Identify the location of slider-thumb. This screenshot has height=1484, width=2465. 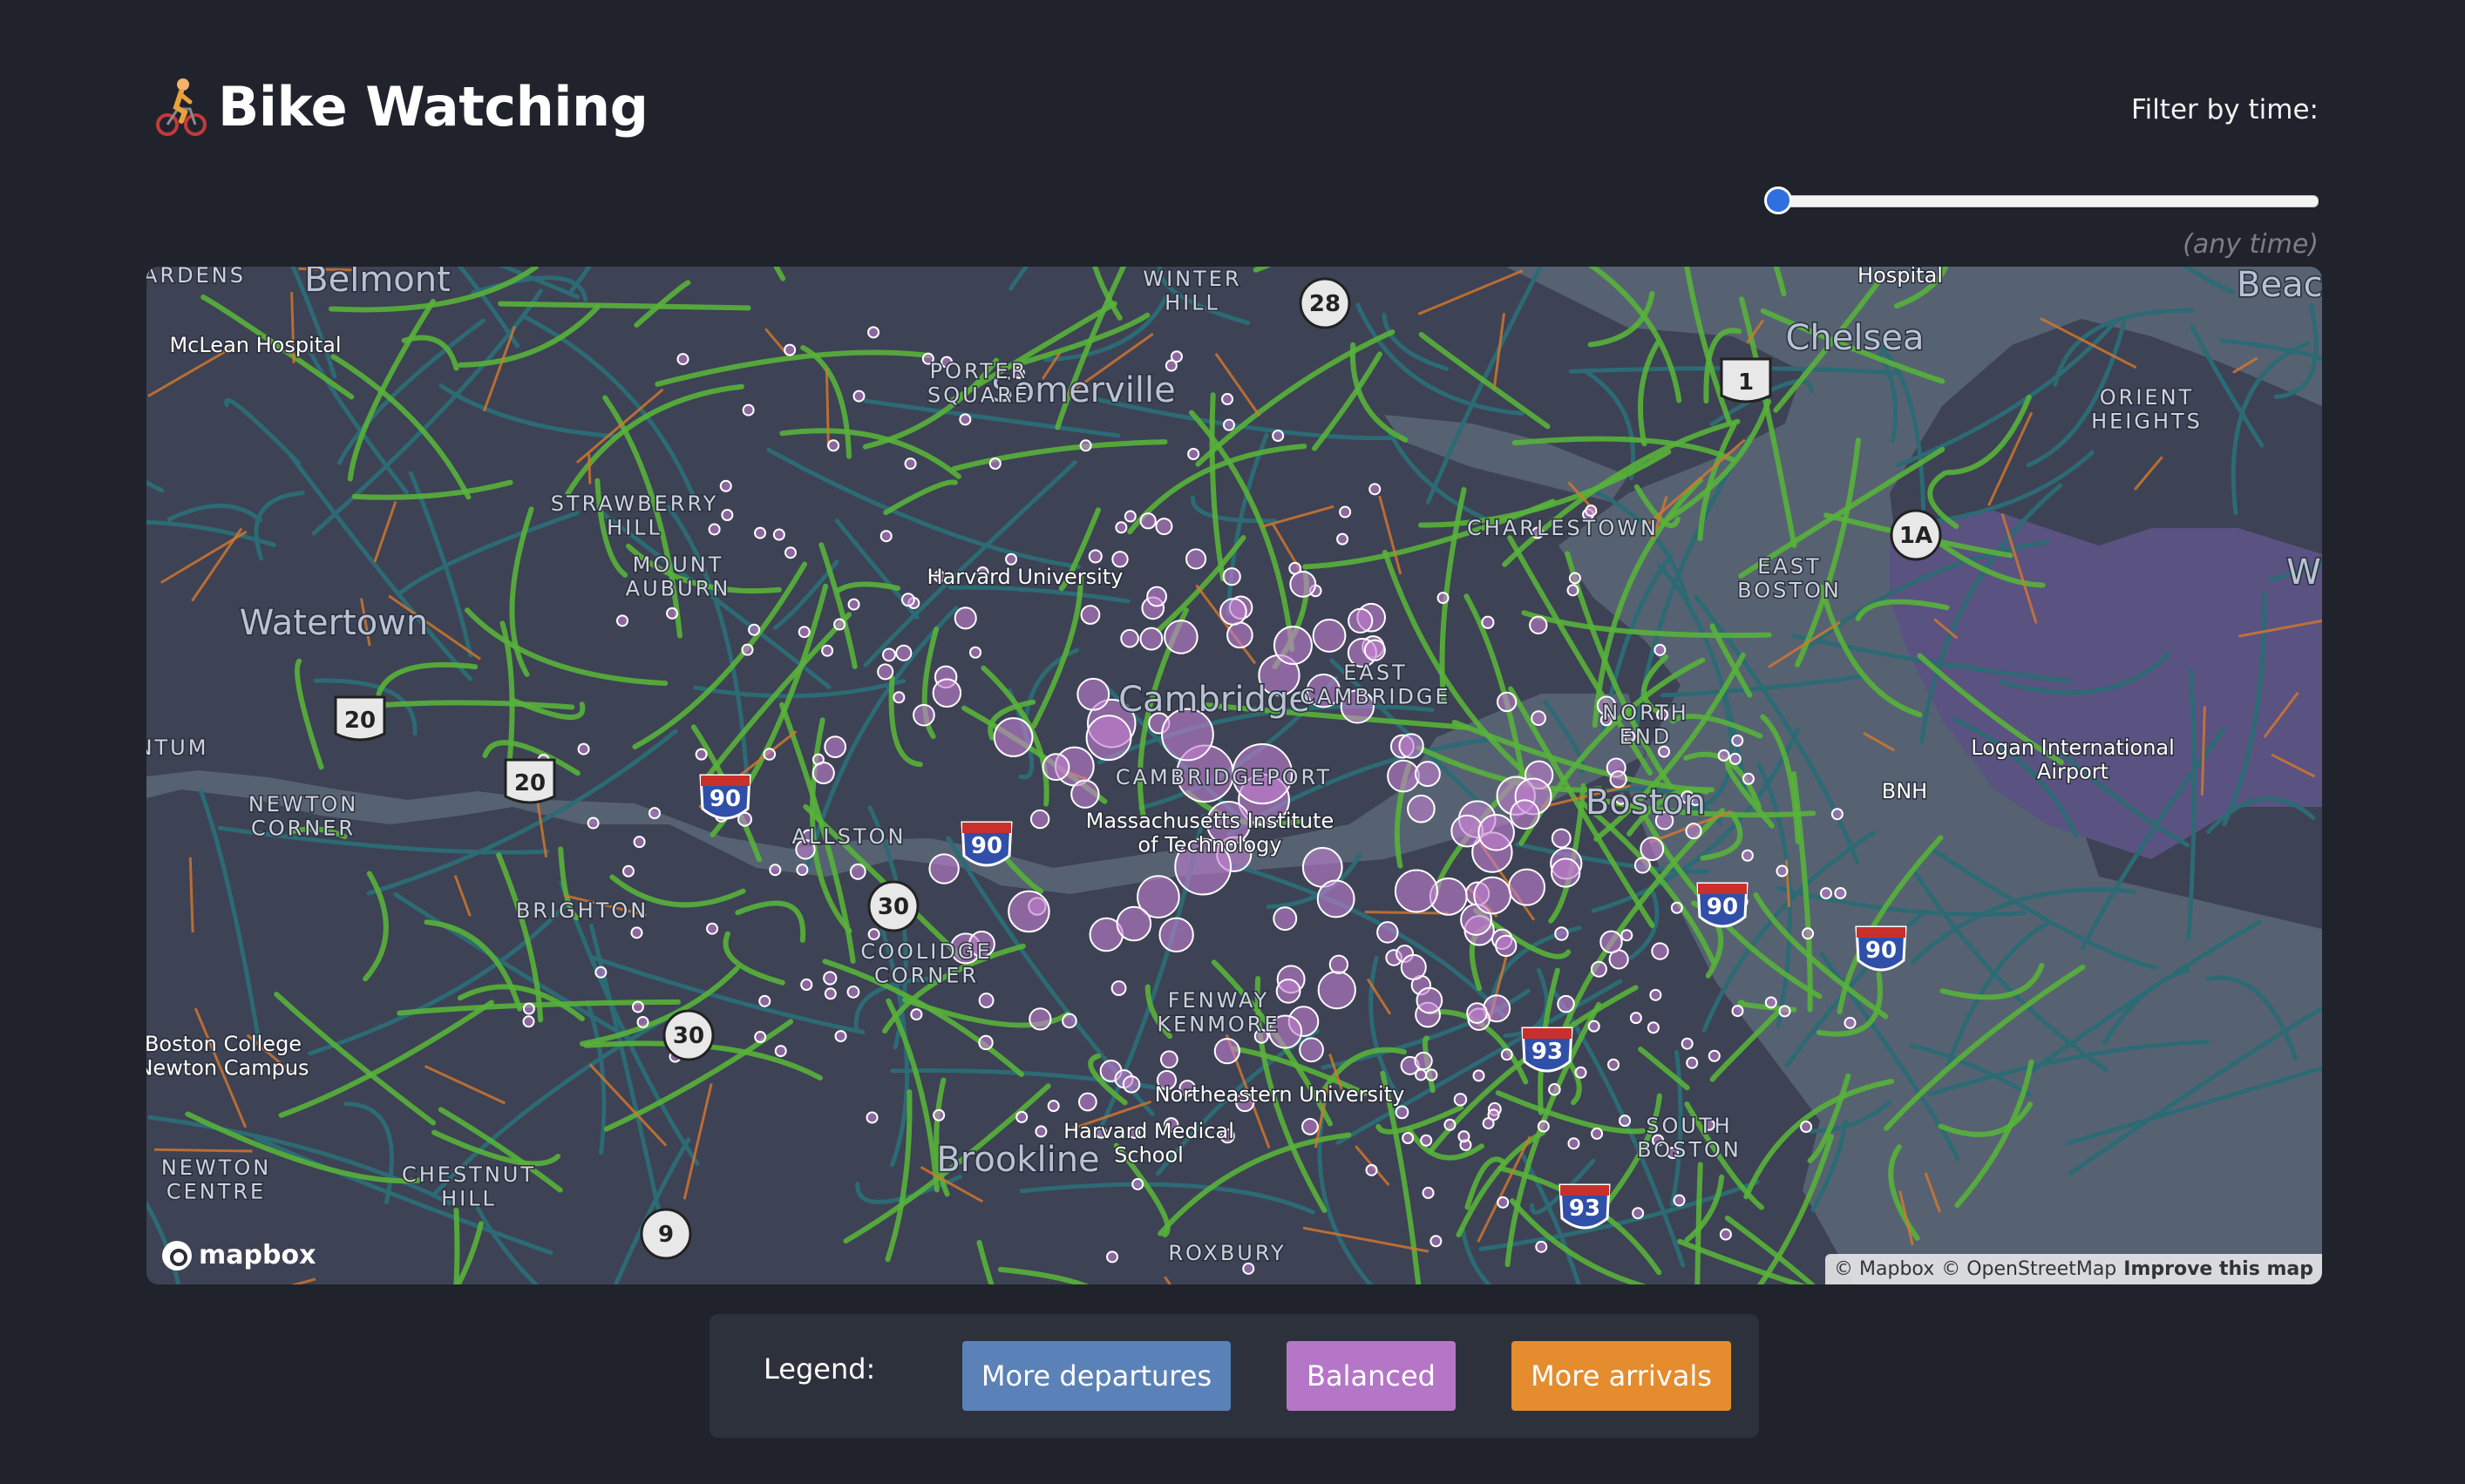
(1778, 200).